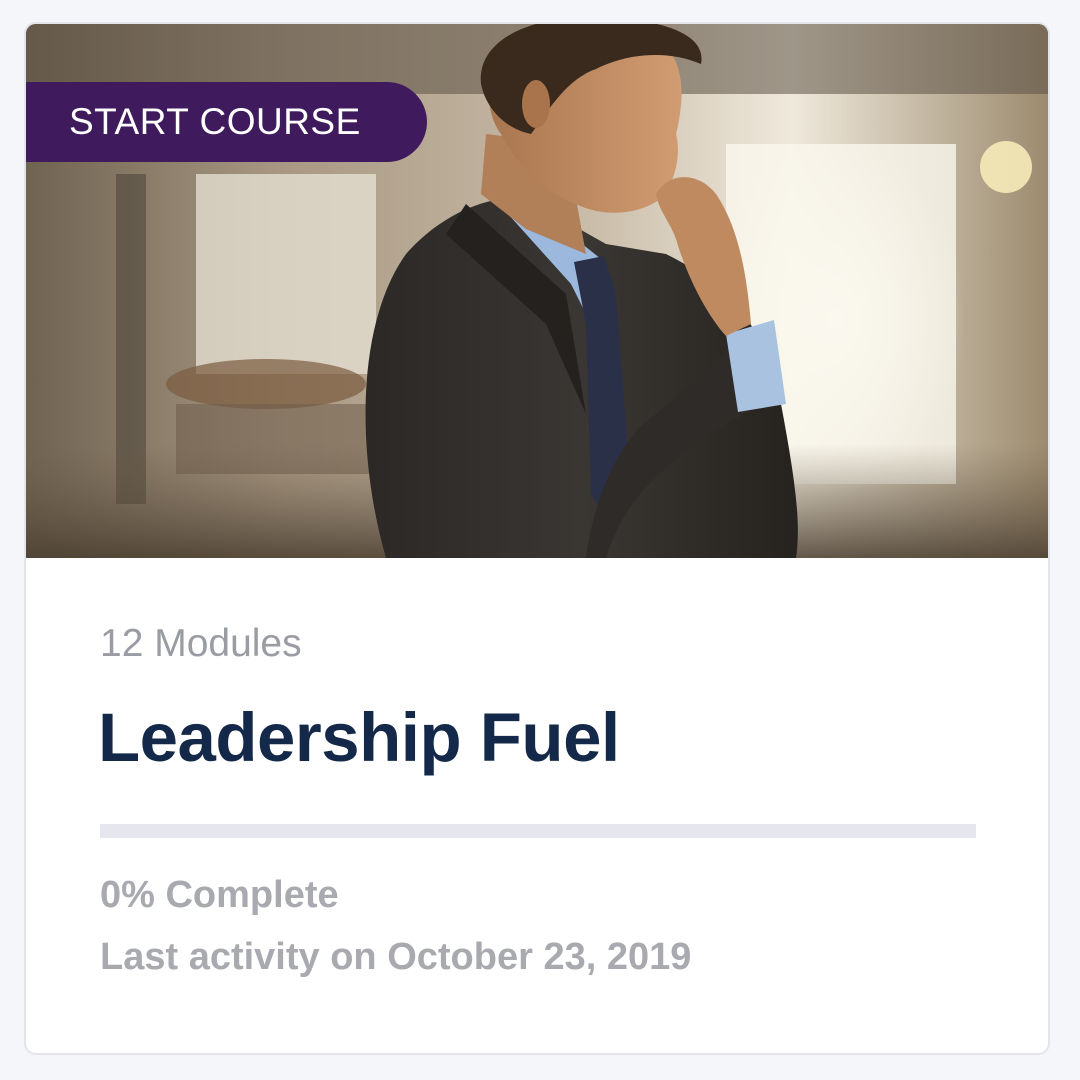 The width and height of the screenshot is (1080, 1080). What do you see at coordinates (359, 737) in the screenshot?
I see `course-title: Leadership Fuel` at bounding box center [359, 737].